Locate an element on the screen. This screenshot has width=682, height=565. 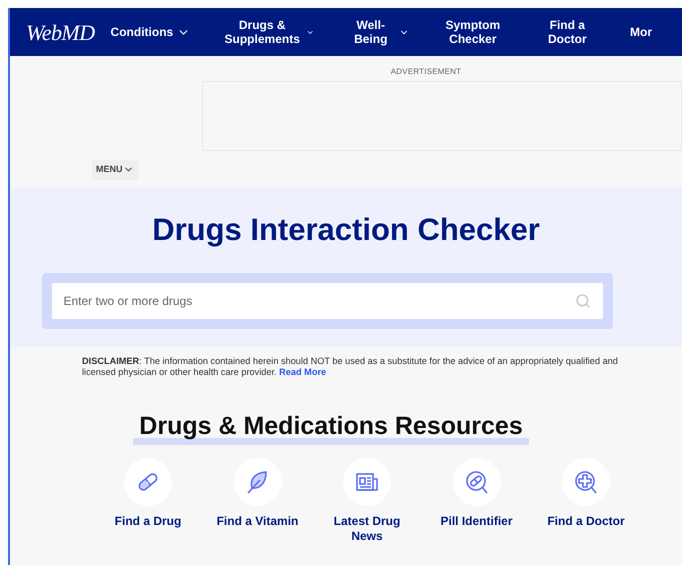
nav-item: Conditions is located at coordinates (150, 32).